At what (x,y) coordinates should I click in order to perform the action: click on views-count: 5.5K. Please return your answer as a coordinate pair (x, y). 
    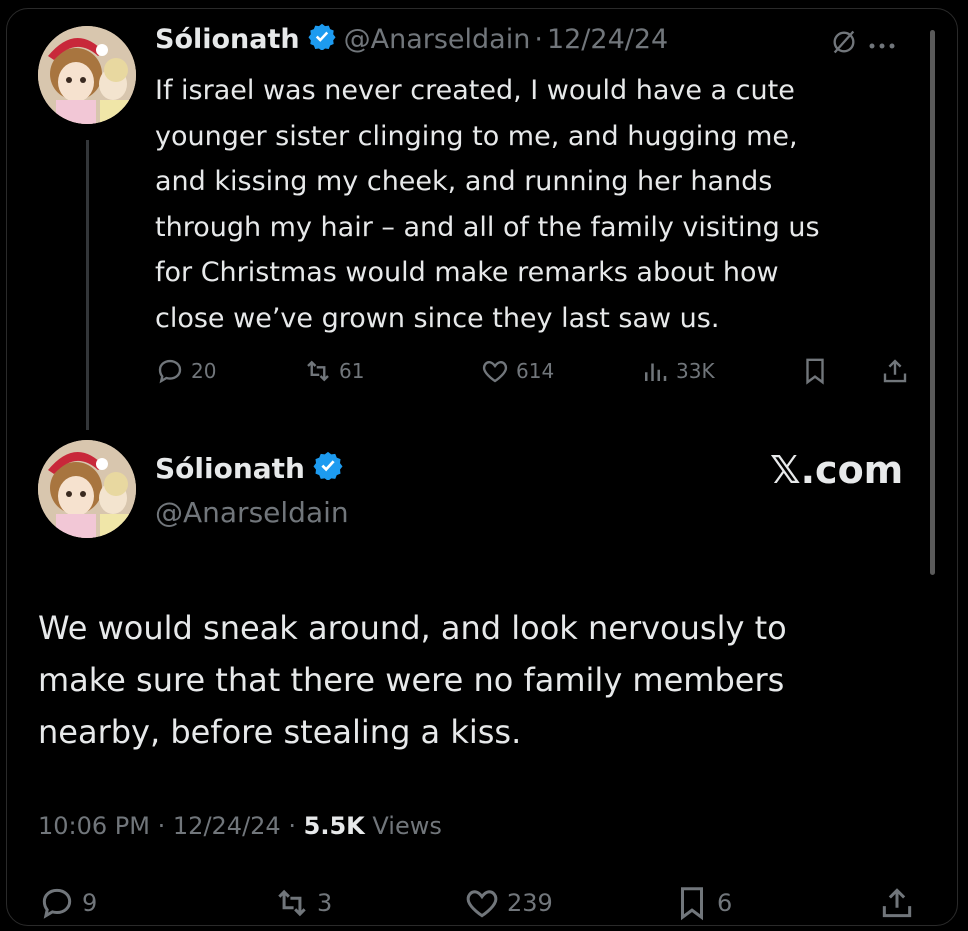
    Looking at the image, I should click on (334, 826).